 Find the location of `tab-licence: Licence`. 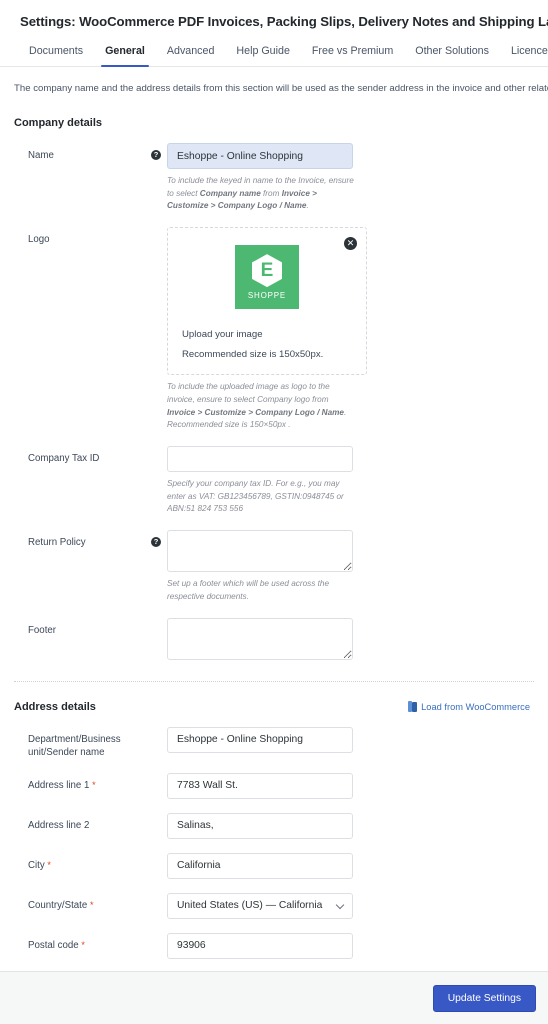

tab-licence: Licence is located at coordinates (524, 53).